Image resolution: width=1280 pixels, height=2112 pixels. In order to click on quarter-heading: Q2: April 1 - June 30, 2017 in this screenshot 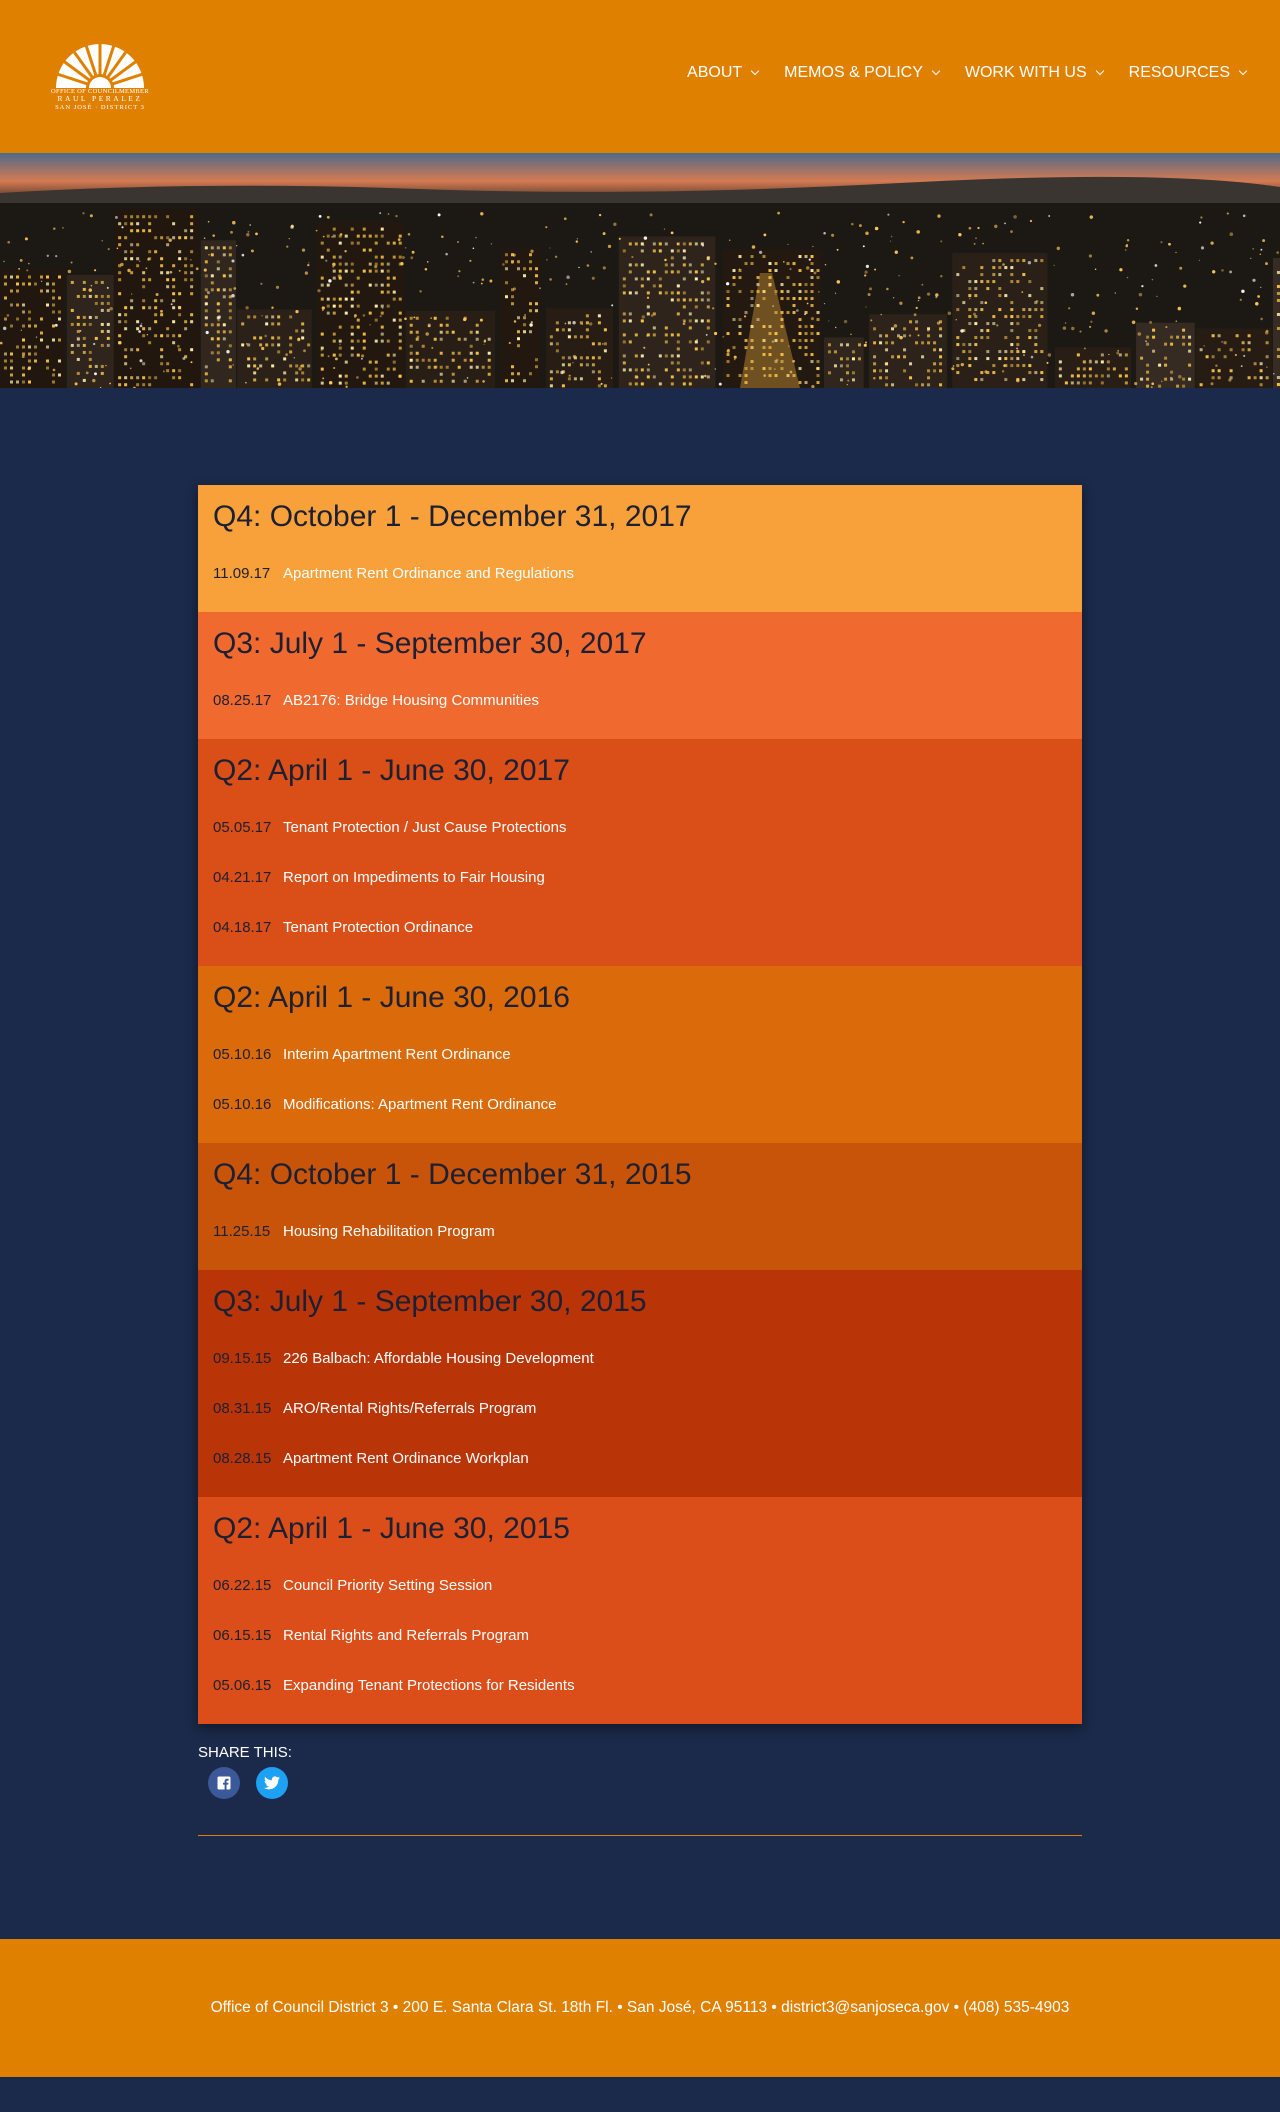, I will do `click(391, 770)`.